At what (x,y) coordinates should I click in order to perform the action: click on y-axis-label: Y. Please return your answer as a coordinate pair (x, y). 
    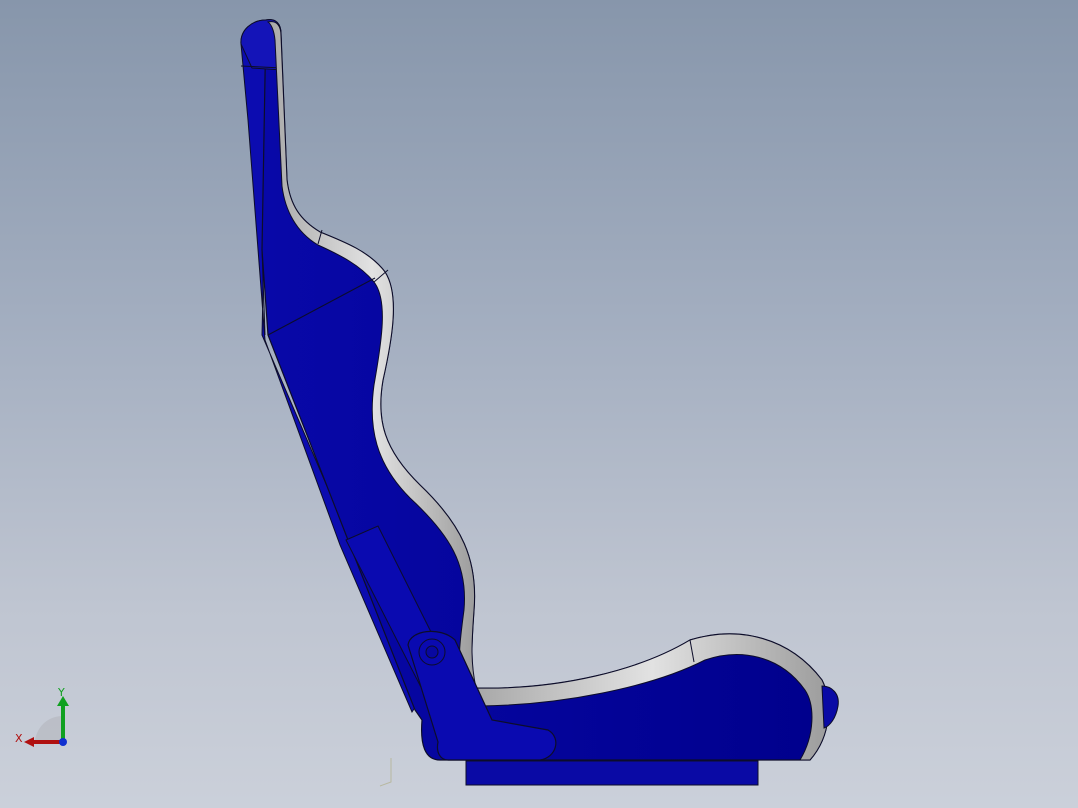
    Looking at the image, I should click on (61, 692).